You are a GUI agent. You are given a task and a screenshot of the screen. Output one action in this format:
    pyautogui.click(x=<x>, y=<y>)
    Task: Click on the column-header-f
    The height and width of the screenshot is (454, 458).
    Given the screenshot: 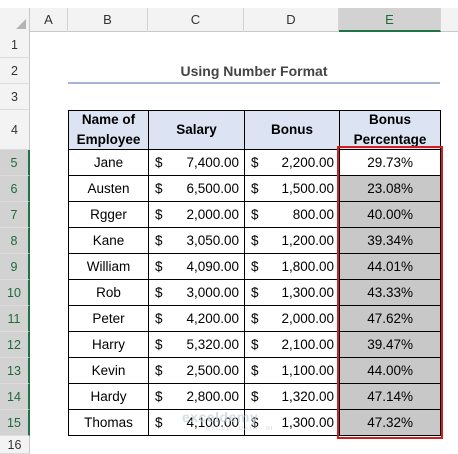 What is the action you would take?
    pyautogui.click(x=449, y=20)
    